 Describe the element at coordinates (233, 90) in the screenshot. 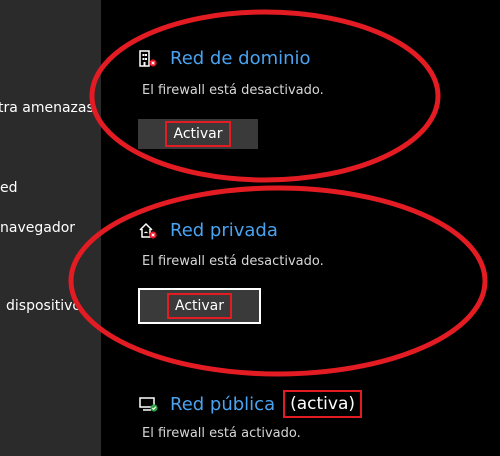

I see `domain-firewall-status: El firewall está desactivado.` at that location.